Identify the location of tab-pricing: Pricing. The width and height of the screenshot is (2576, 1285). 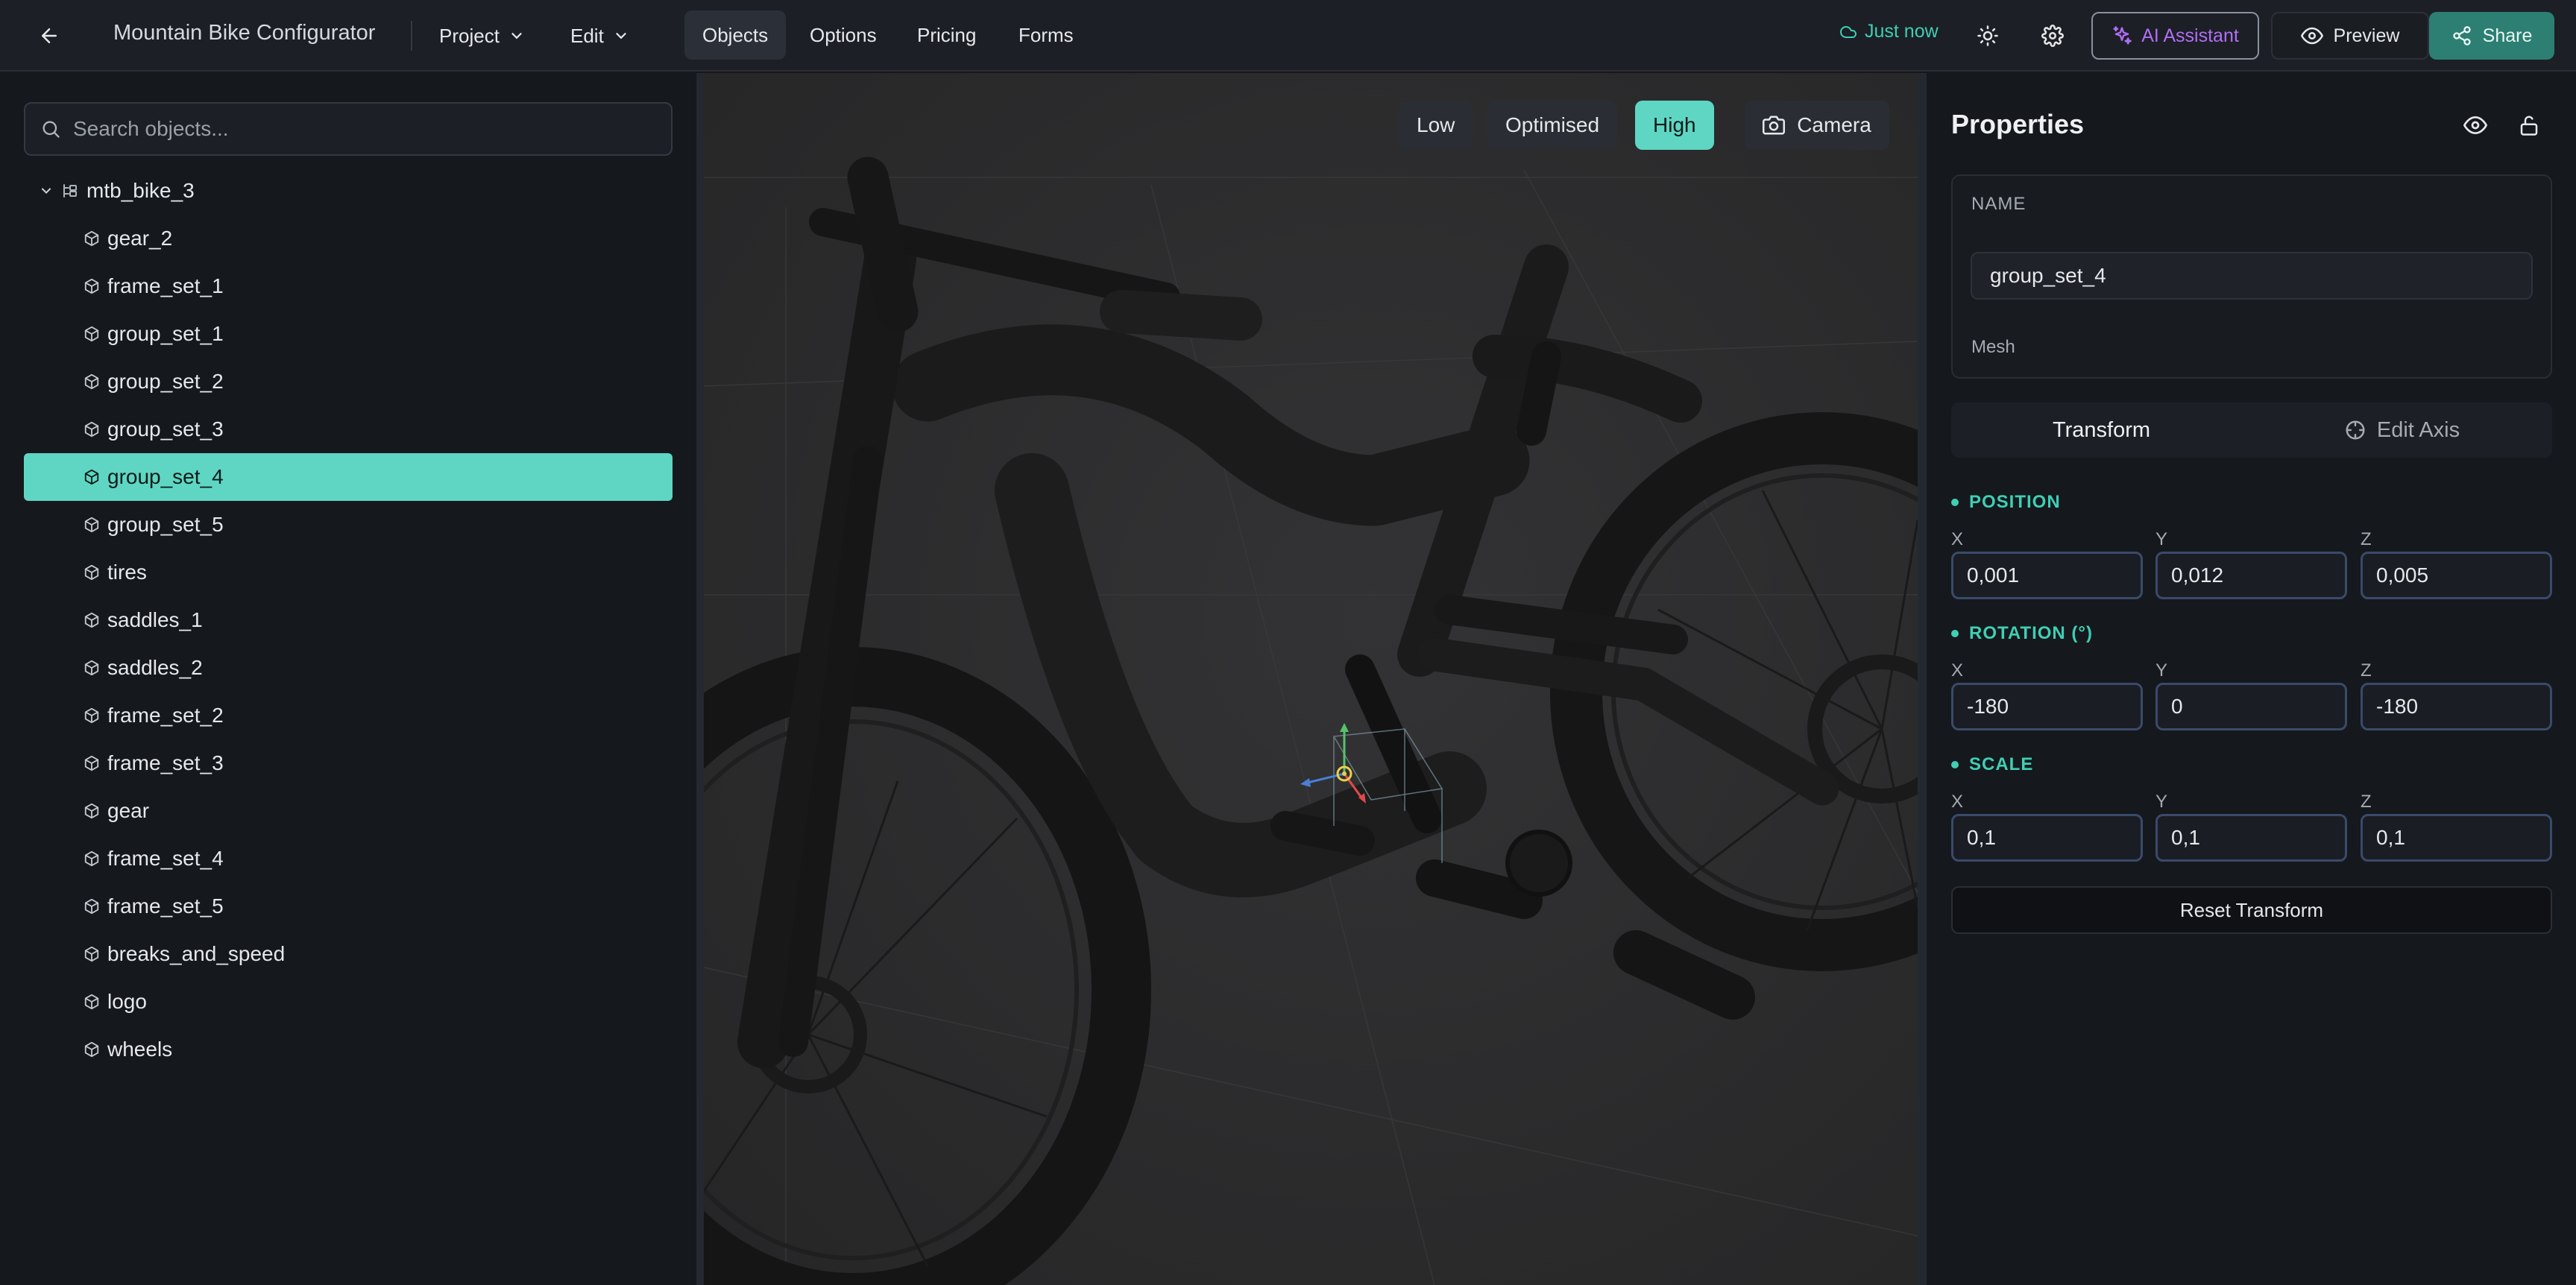
(946, 35).